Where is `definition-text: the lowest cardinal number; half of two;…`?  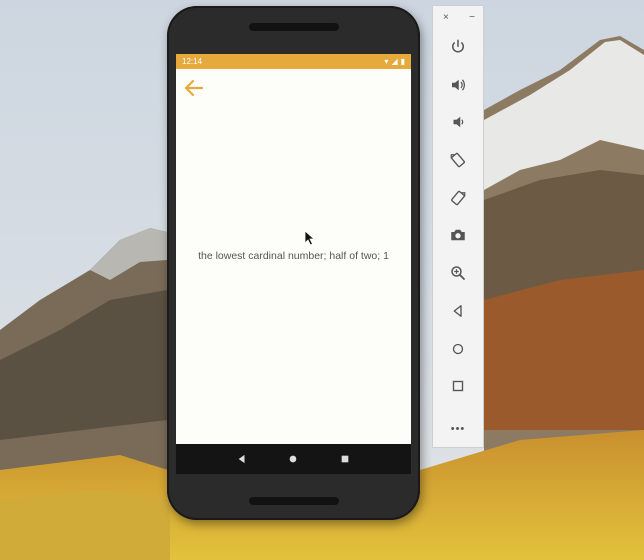 definition-text: the lowest cardinal number; half of two;… is located at coordinates (293, 256).